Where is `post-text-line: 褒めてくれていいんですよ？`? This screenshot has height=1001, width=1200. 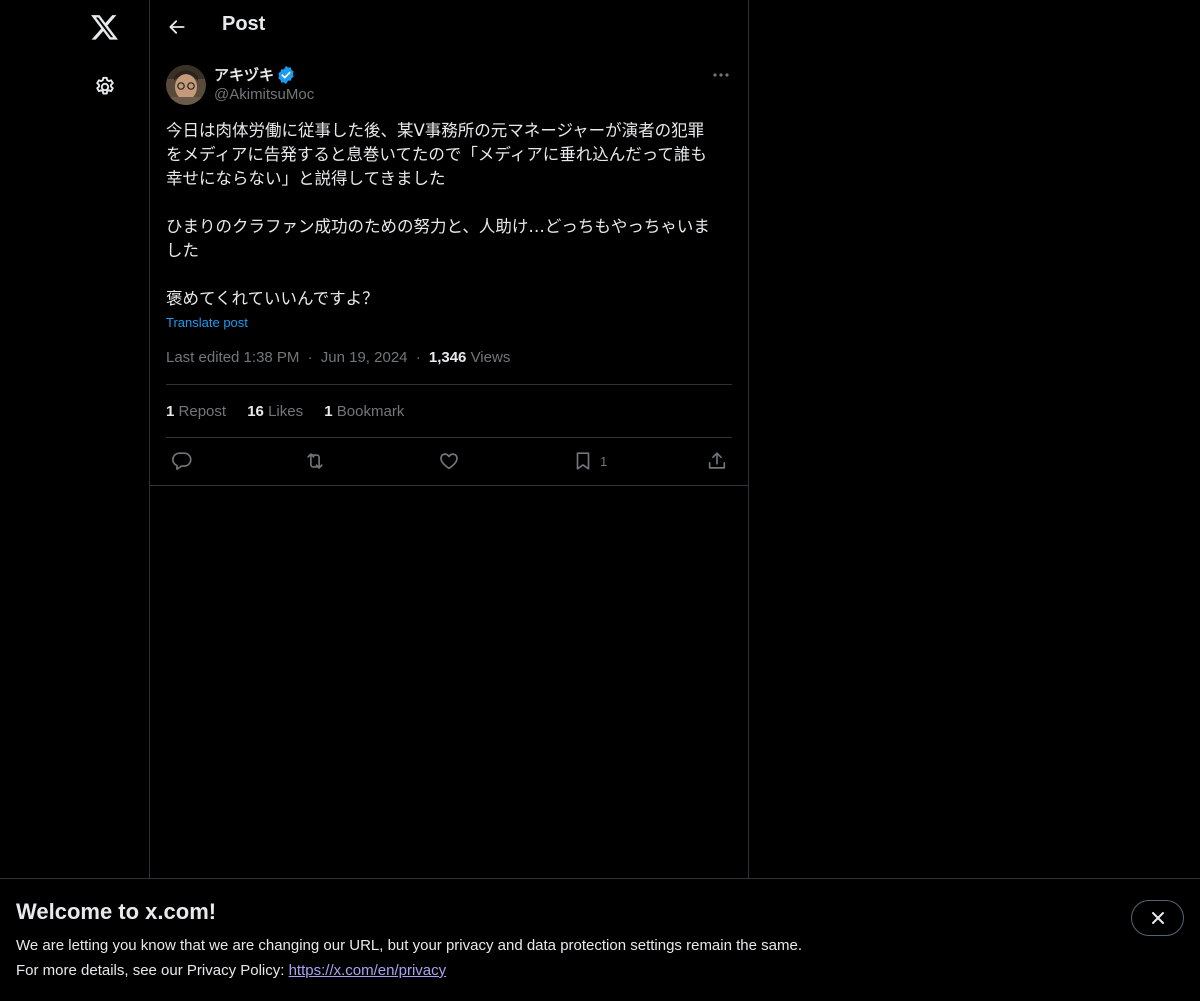 post-text-line: 褒めてくれていいんですよ？ is located at coordinates (272, 298).